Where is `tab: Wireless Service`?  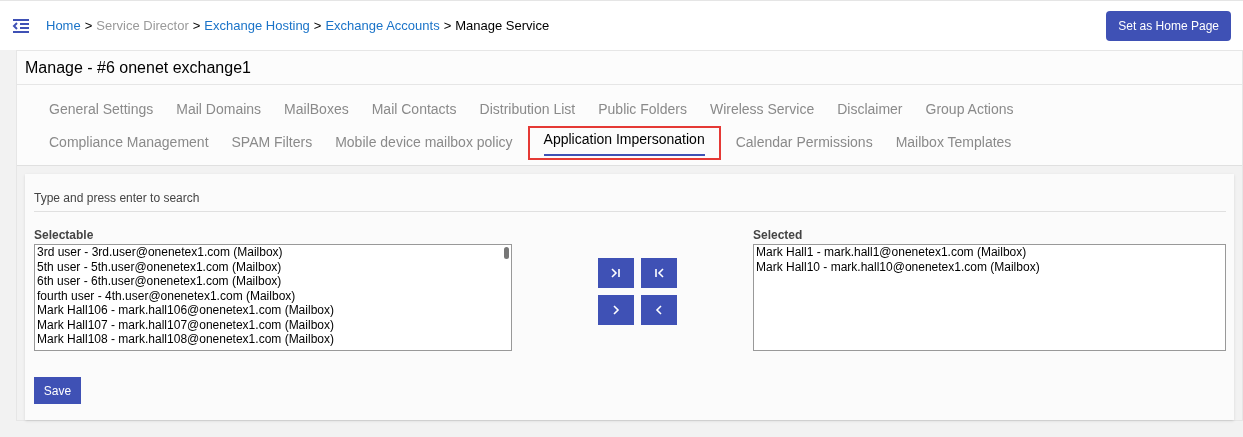
tab: Wireless Service is located at coordinates (762, 109).